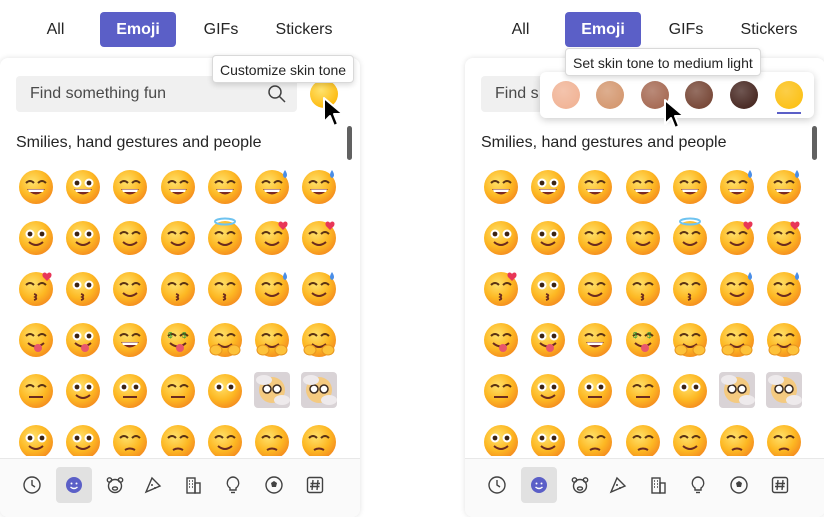 The image size is (824, 517). I want to click on soccer-category-button, so click(274, 485).